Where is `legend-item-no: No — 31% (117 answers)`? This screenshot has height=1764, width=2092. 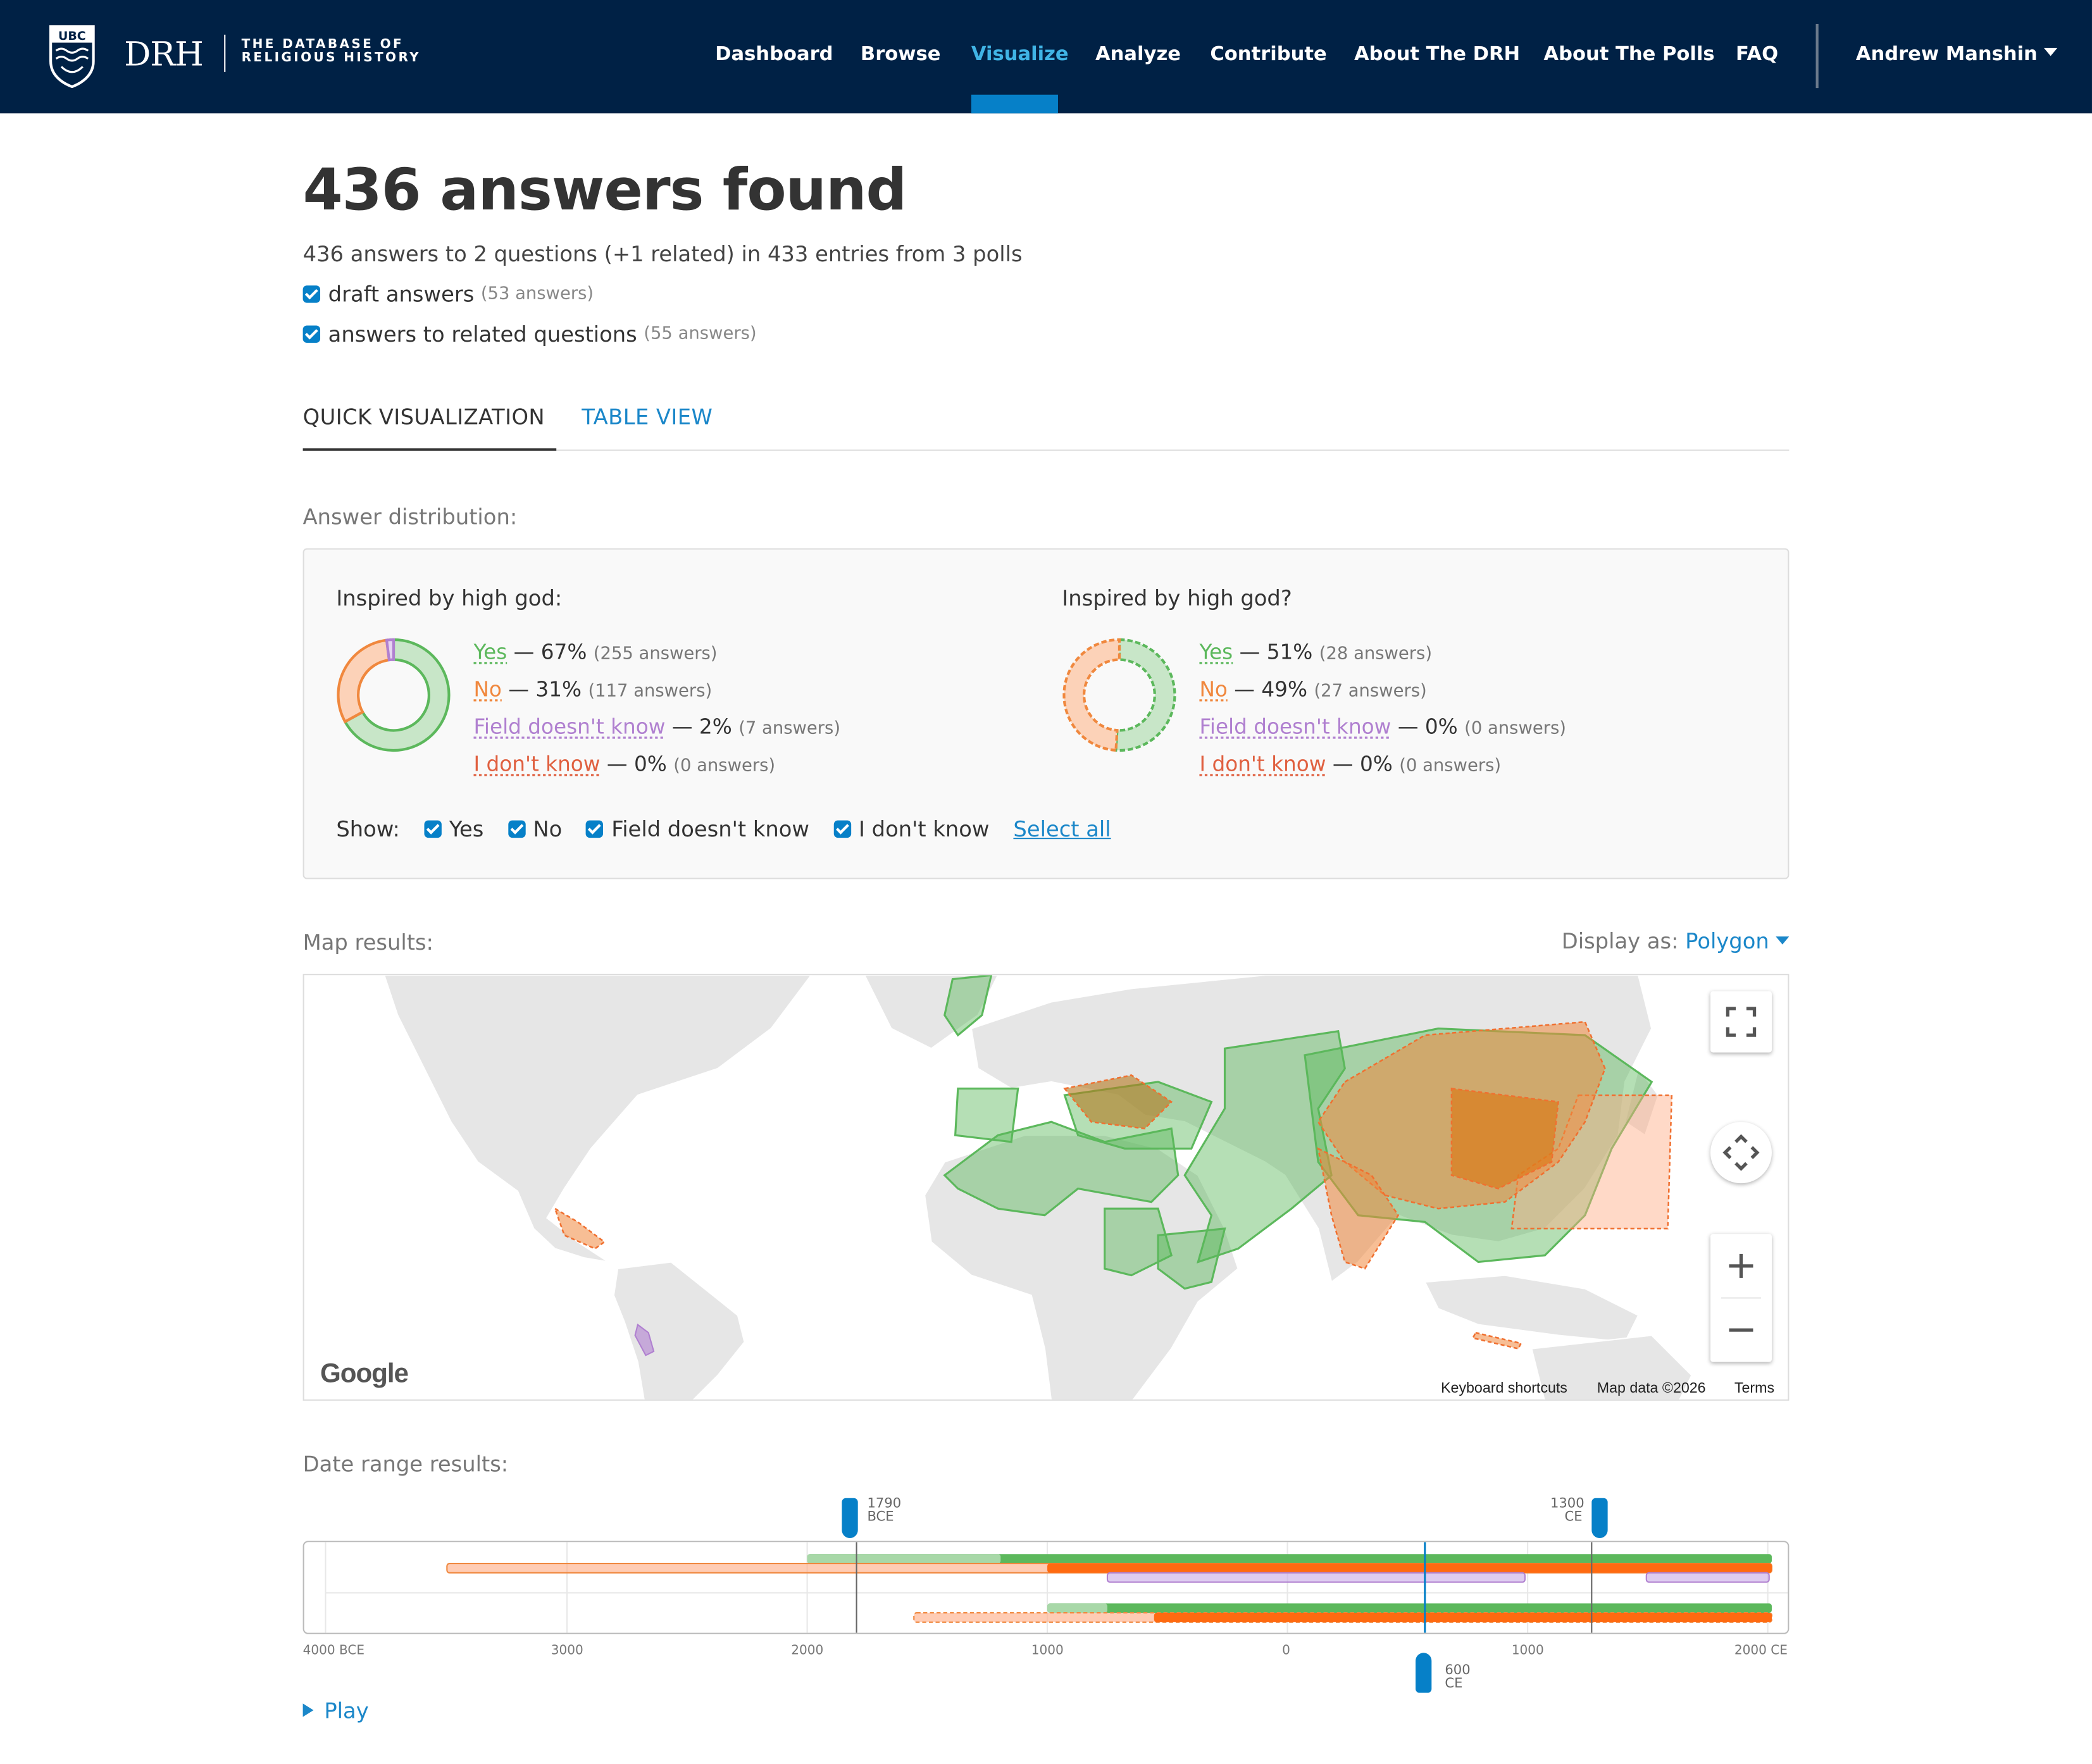
legend-item-no: No — 31% (117 answers) is located at coordinates (593, 690).